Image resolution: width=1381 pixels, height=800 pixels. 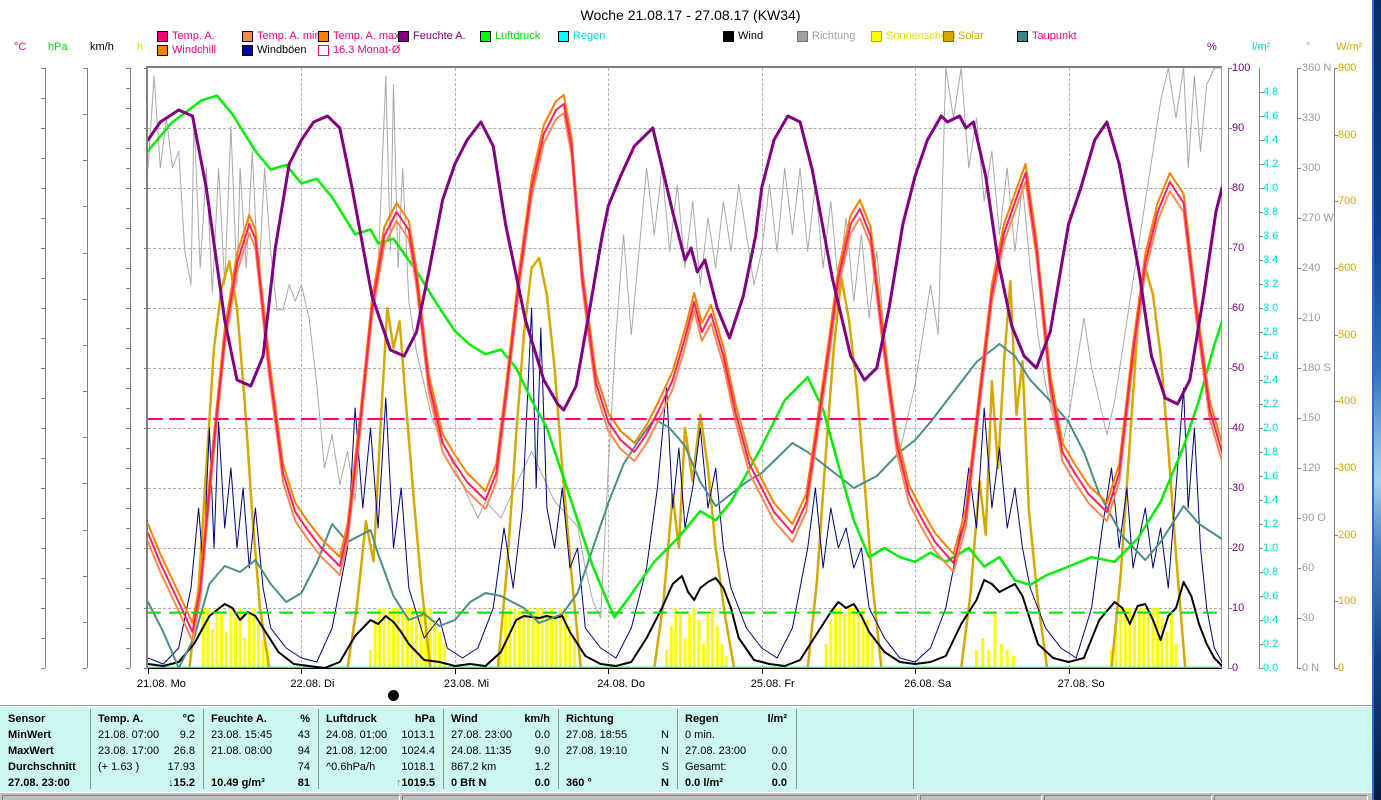 I want to click on x-axis-line, so click(x=685, y=668).